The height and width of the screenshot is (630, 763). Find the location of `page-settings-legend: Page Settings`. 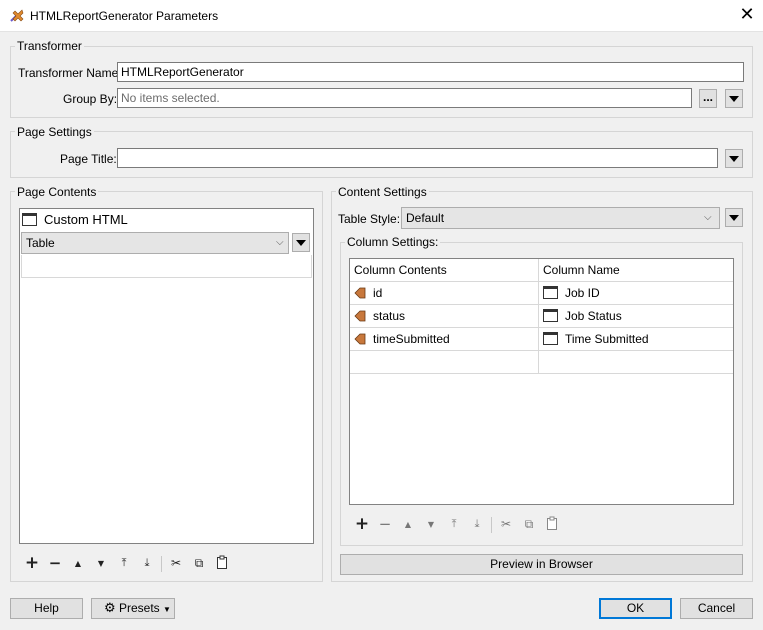

page-settings-legend: Page Settings is located at coordinates (54, 132).